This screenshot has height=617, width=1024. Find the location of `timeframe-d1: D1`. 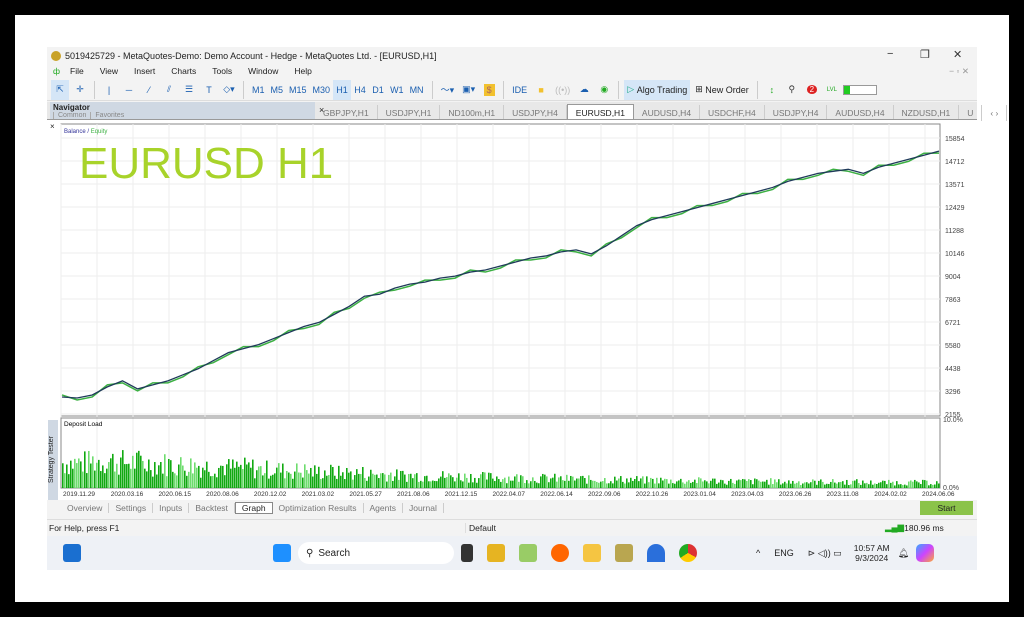

timeframe-d1: D1 is located at coordinates (378, 90).